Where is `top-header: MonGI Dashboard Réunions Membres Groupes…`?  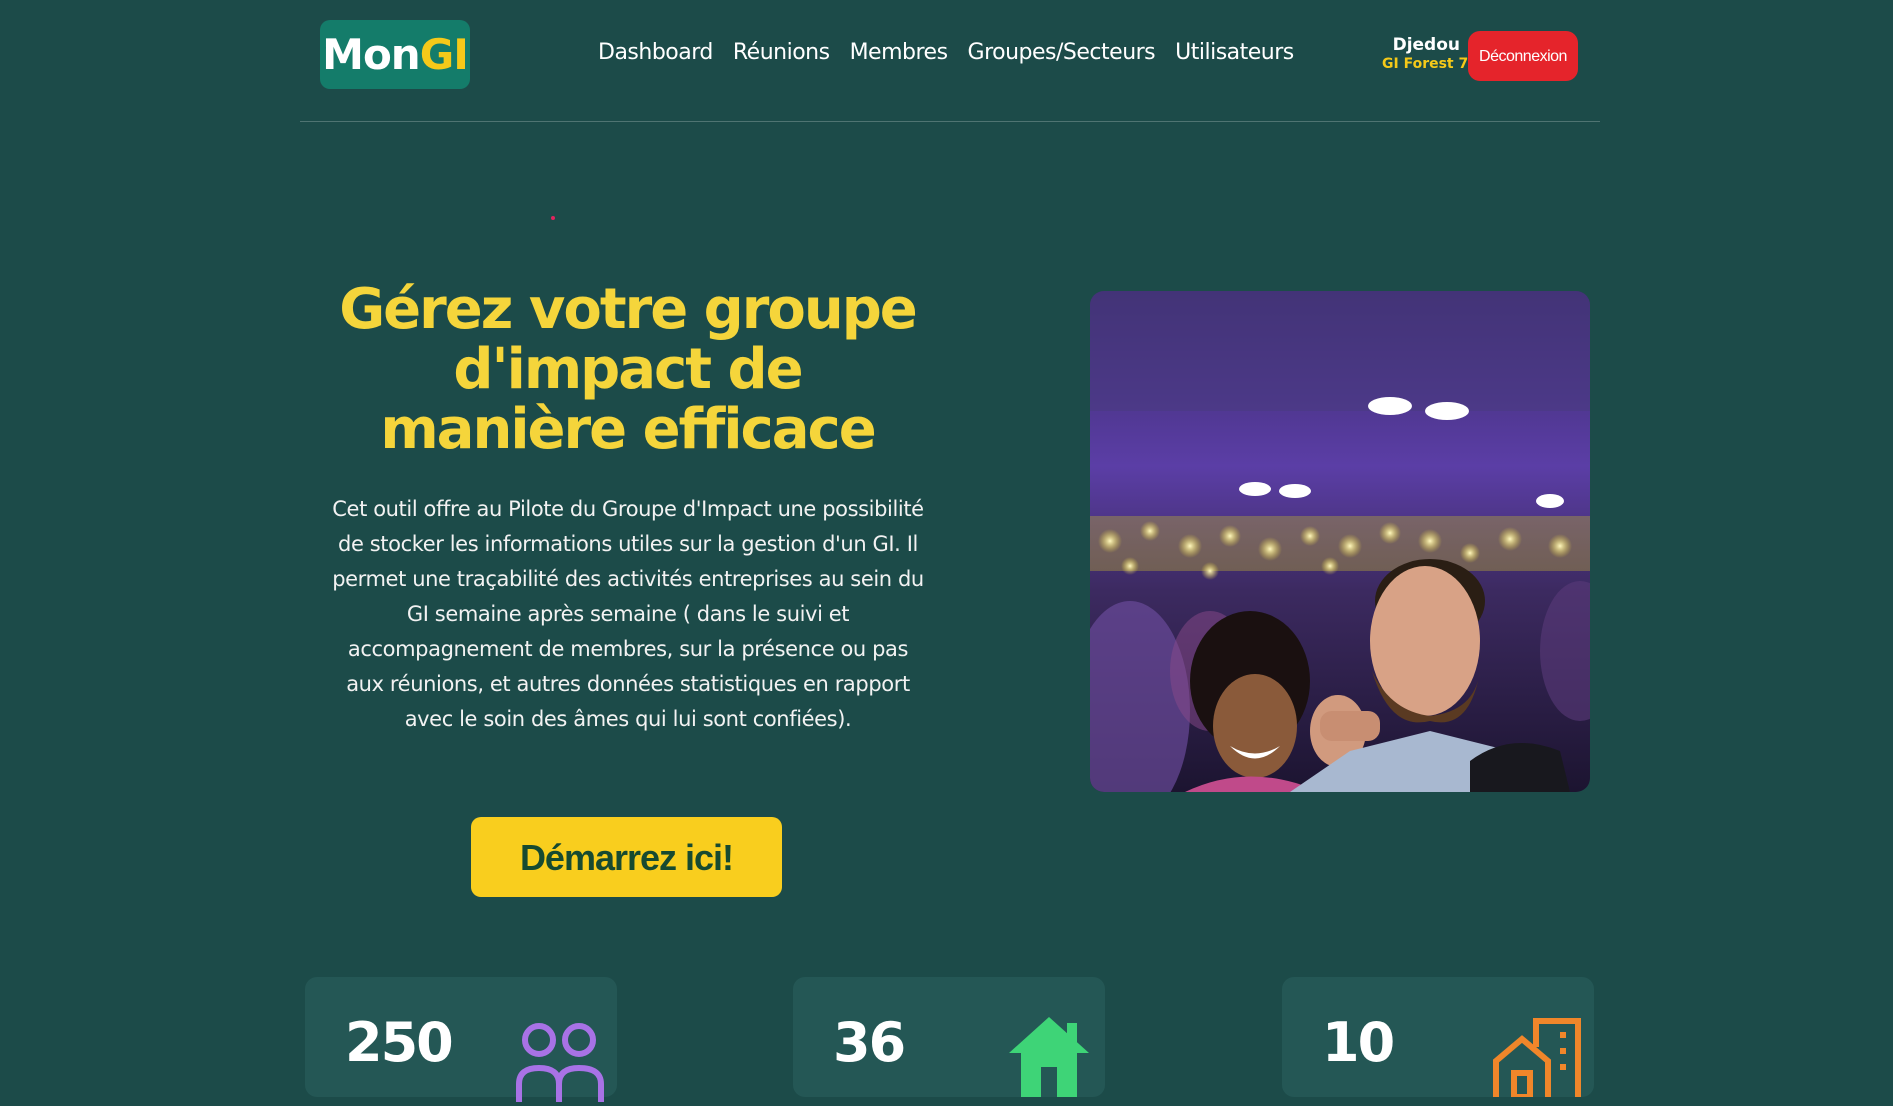 top-header: MonGI Dashboard Réunions Membres Groupes… is located at coordinates (950, 61).